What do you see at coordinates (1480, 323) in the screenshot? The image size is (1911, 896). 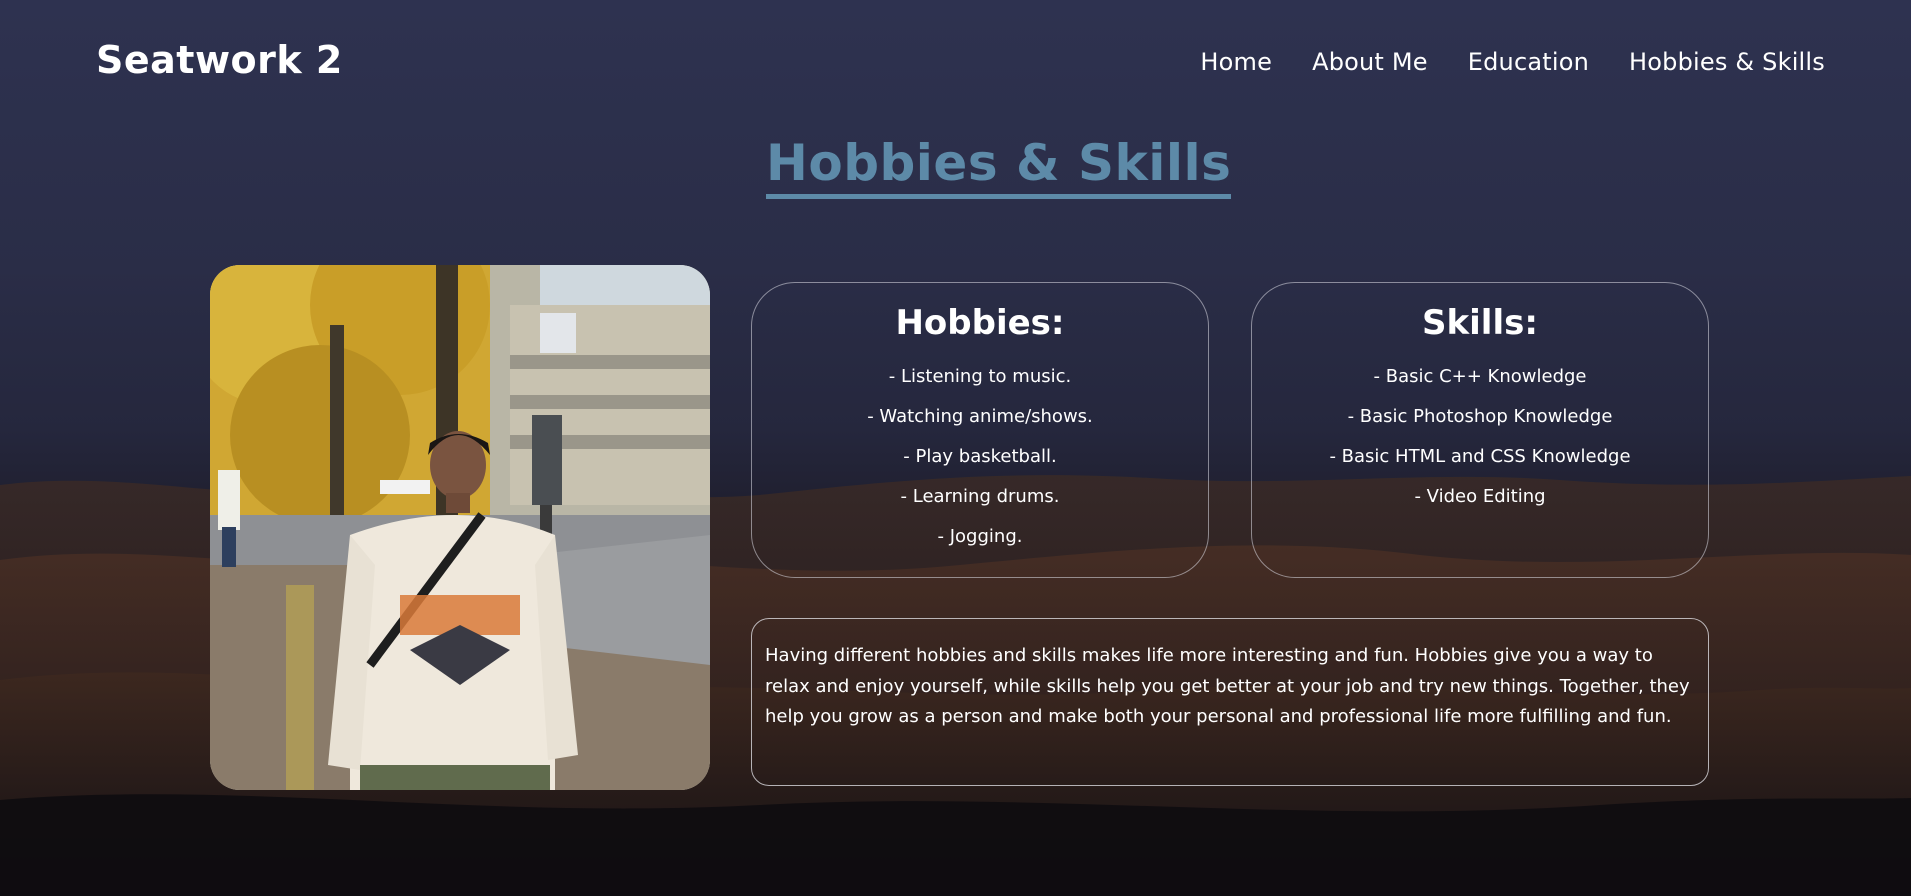 I see `skills-heading: Skills:` at bounding box center [1480, 323].